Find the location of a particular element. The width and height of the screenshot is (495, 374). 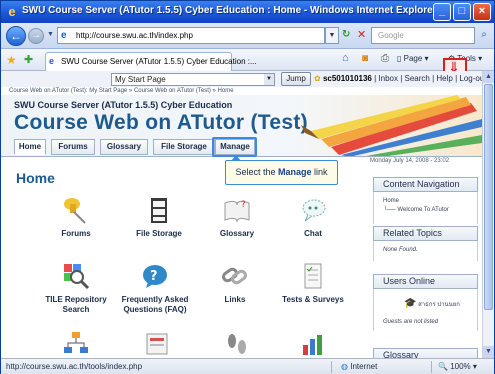

page-menu: ▯ Page ▾ is located at coordinates (413, 58).